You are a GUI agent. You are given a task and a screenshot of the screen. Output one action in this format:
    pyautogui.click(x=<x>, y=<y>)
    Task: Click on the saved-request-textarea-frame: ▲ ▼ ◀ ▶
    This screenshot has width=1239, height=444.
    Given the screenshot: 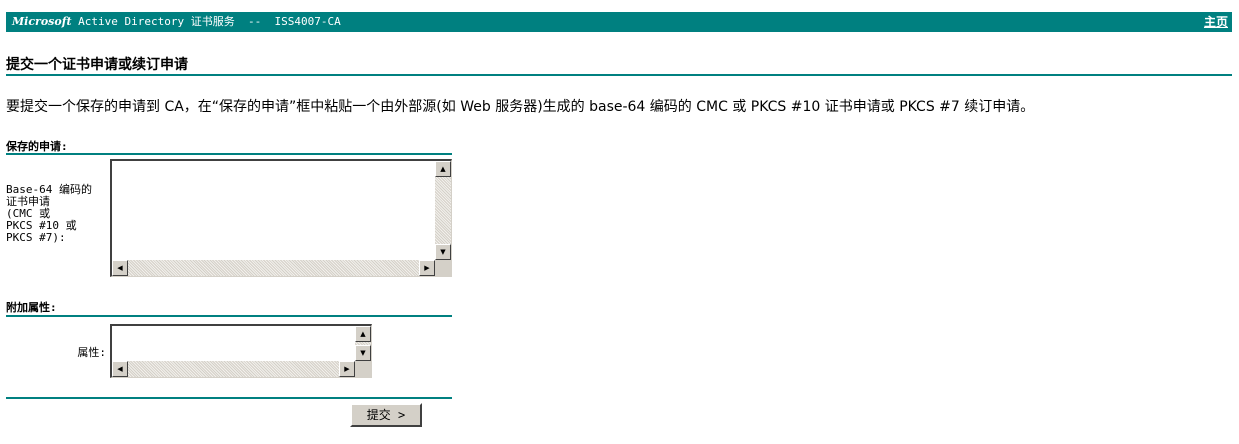 What is the action you would take?
    pyautogui.click(x=281, y=218)
    